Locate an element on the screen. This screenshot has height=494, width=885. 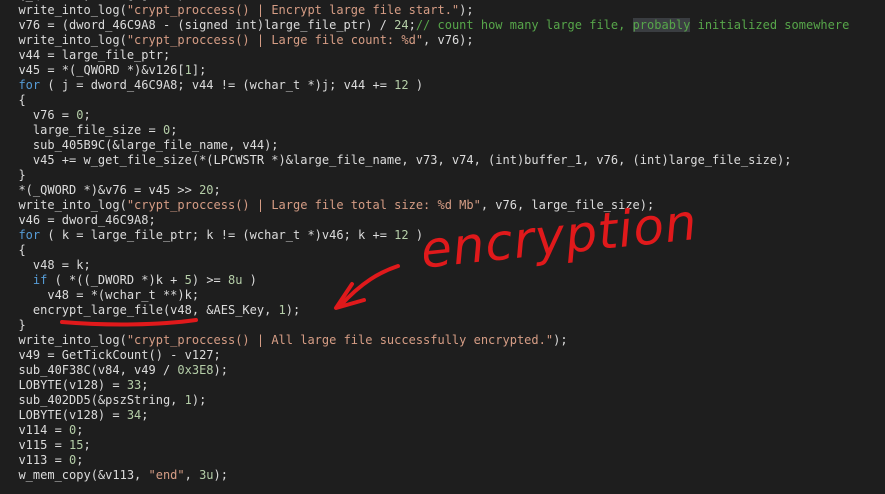
code-line: v76 = 0; is located at coordinates (442, 115).